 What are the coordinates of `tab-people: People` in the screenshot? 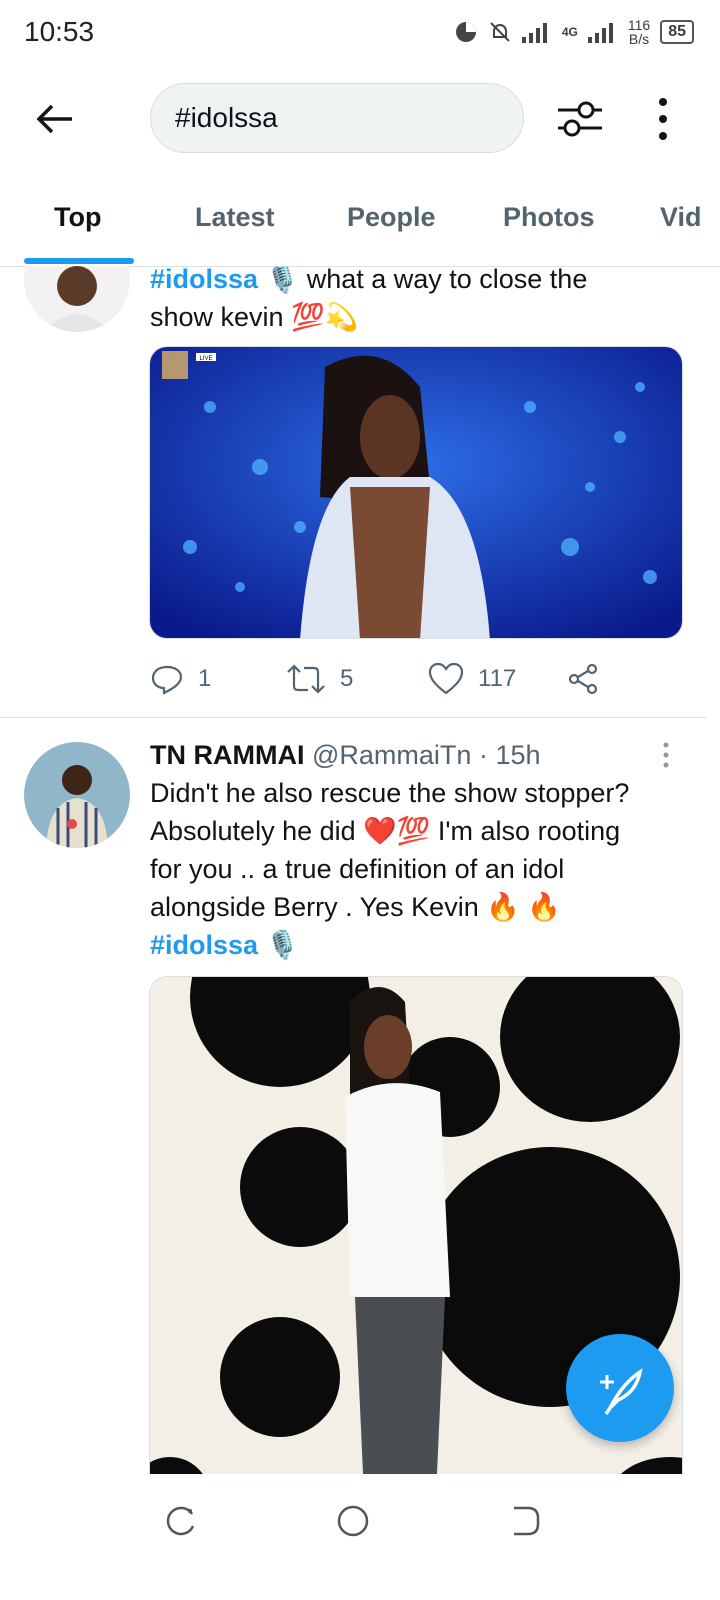 It's located at (391, 217).